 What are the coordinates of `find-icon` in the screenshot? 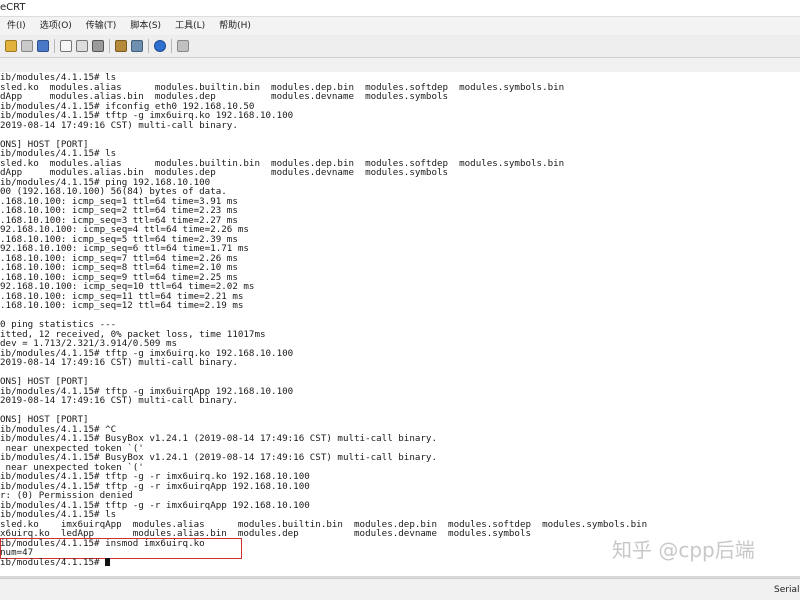 It's located at (43, 46).